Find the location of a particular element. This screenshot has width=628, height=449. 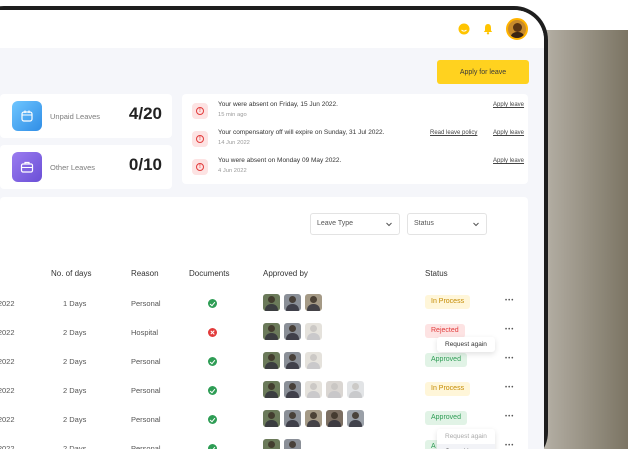

leave-type-select: Leave Type is located at coordinates (355, 224).